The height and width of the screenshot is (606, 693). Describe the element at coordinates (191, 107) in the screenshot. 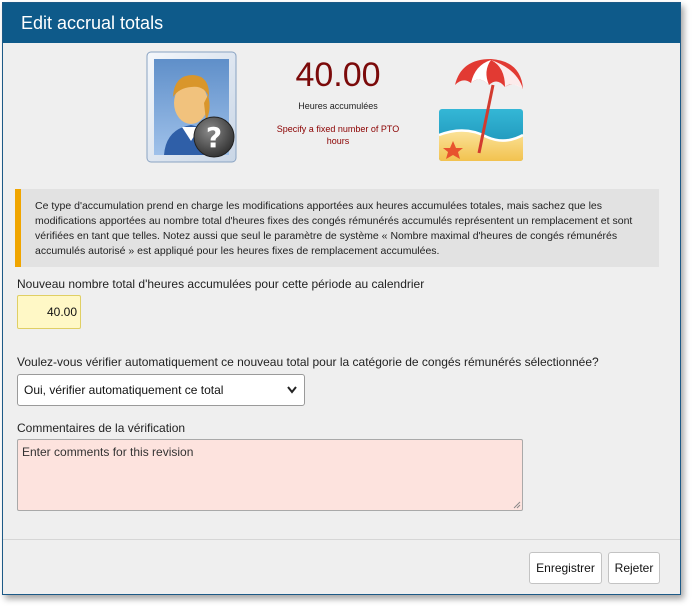

I see `user-question-icon: ?` at that location.